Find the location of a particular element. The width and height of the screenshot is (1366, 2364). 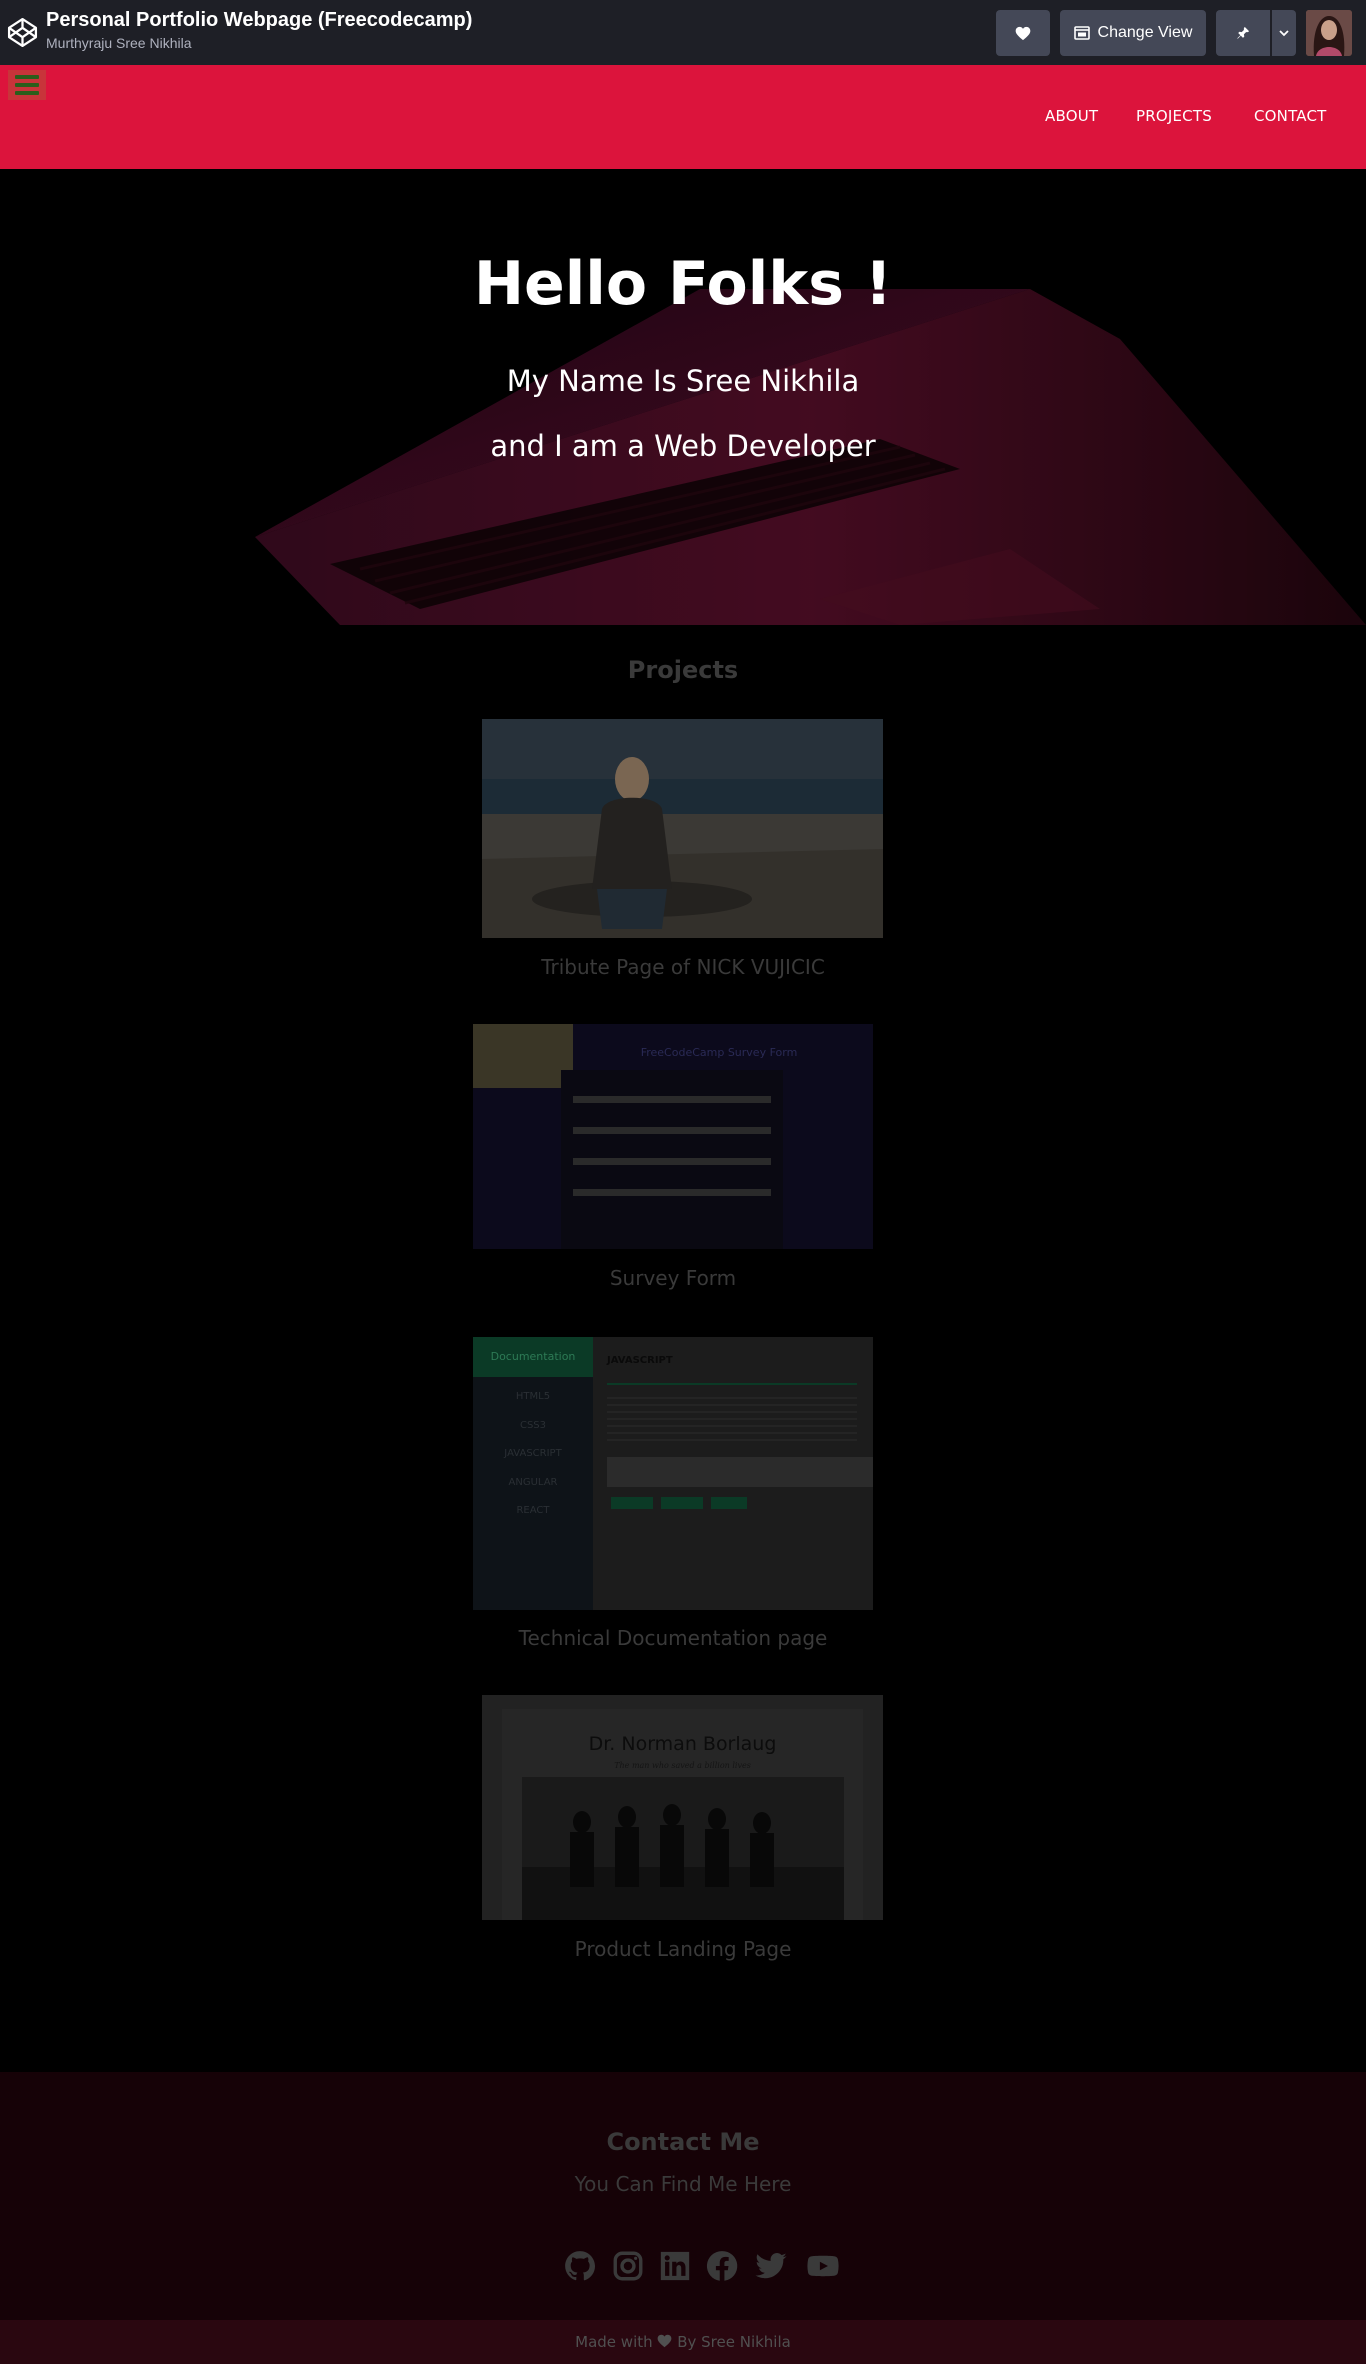

linkedin-icon is located at coordinates (675, 2266).